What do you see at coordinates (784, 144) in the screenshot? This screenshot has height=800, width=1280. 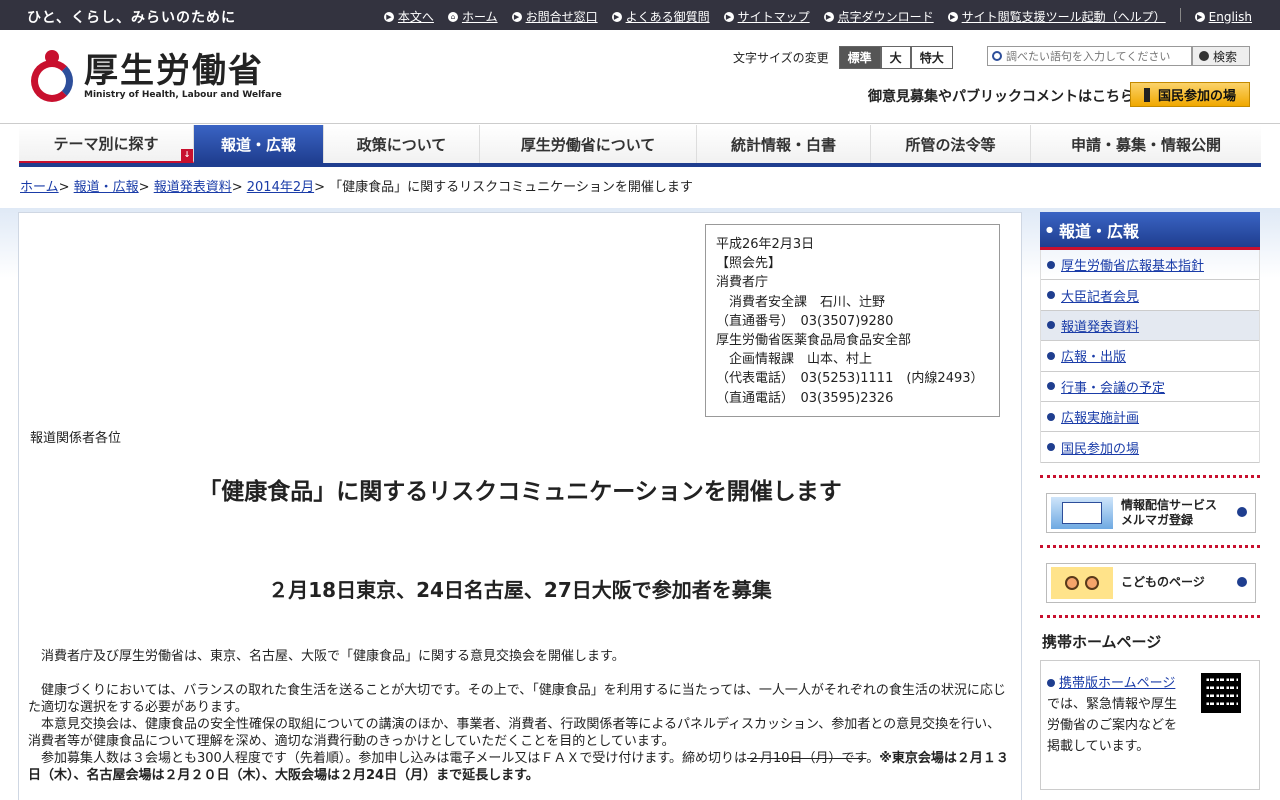 I see `nav-statistics: 統計情報・白書` at bounding box center [784, 144].